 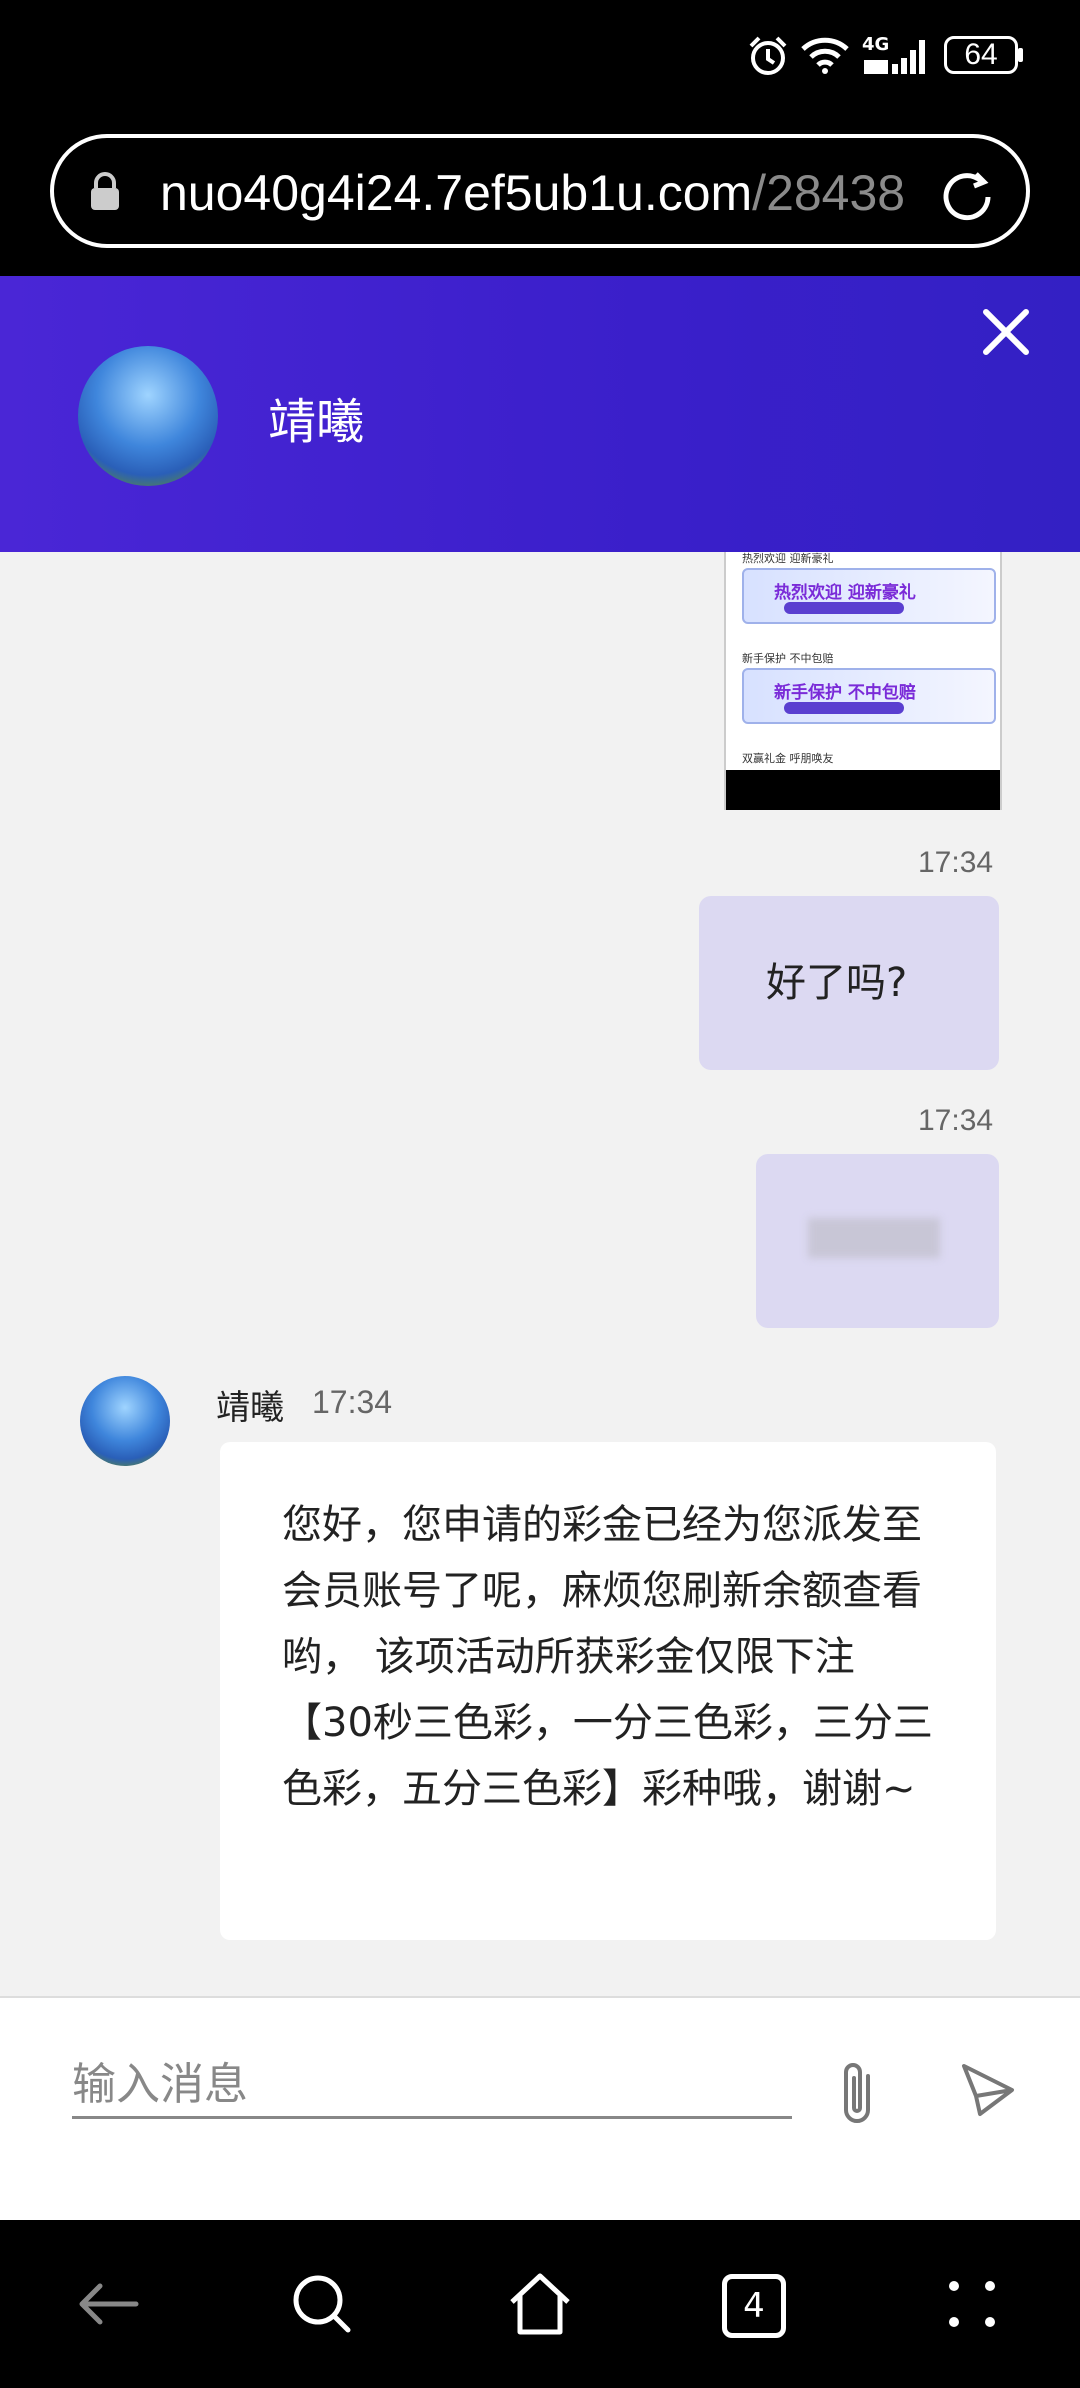 What do you see at coordinates (988, 2090) in the screenshot?
I see `send-icon` at bounding box center [988, 2090].